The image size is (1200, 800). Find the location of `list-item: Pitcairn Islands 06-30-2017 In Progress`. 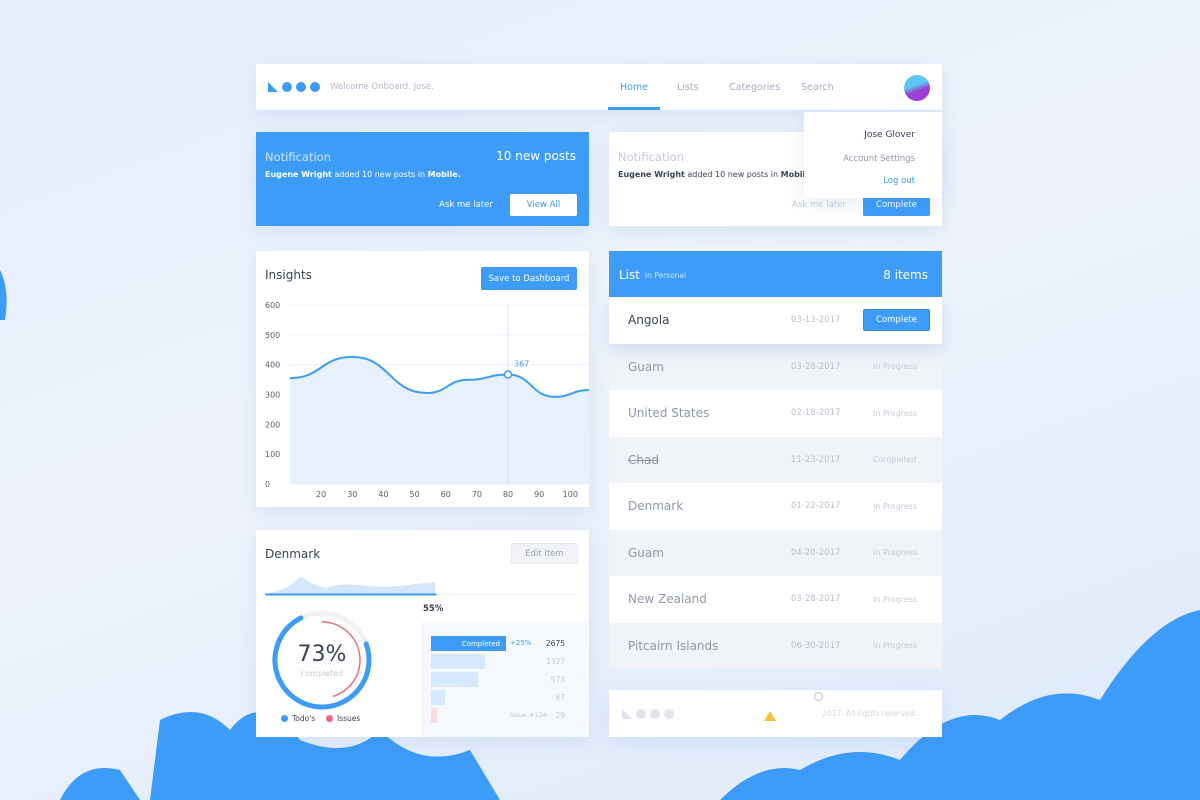

list-item: Pitcairn Islands 06-30-2017 In Progress is located at coordinates (775, 645).